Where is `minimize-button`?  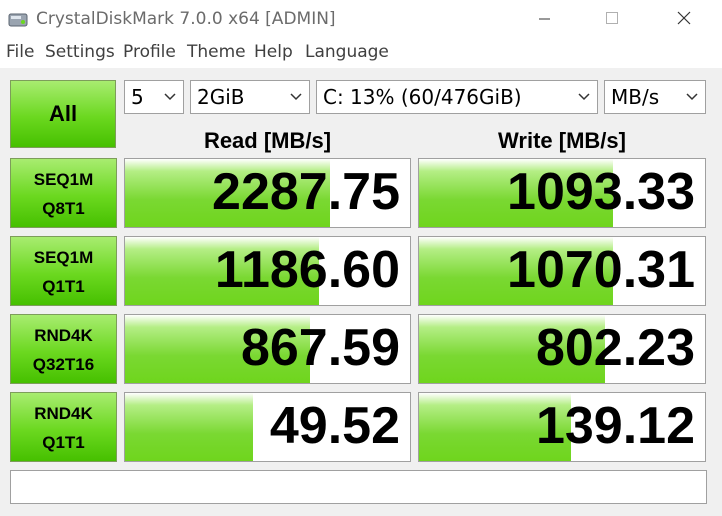 minimize-button is located at coordinates (544, 19).